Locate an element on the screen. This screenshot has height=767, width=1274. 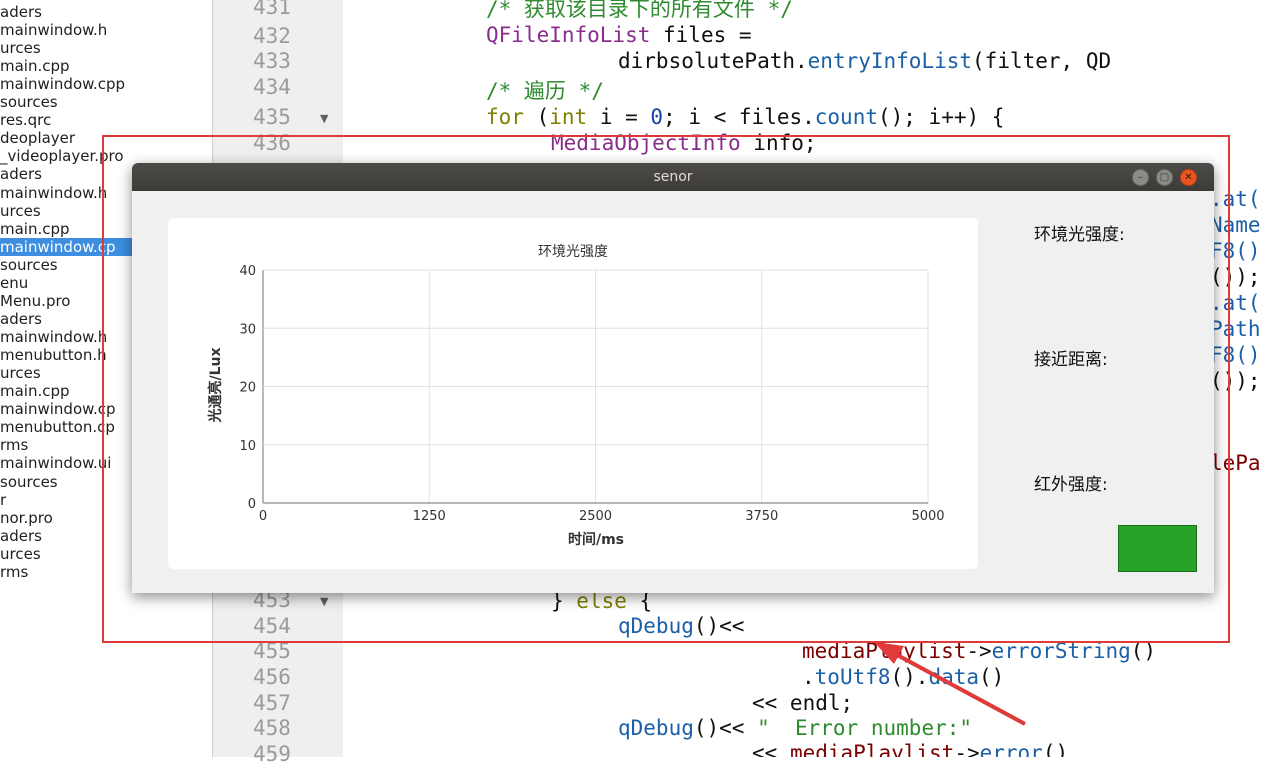
status-button is located at coordinates (1157, 548).